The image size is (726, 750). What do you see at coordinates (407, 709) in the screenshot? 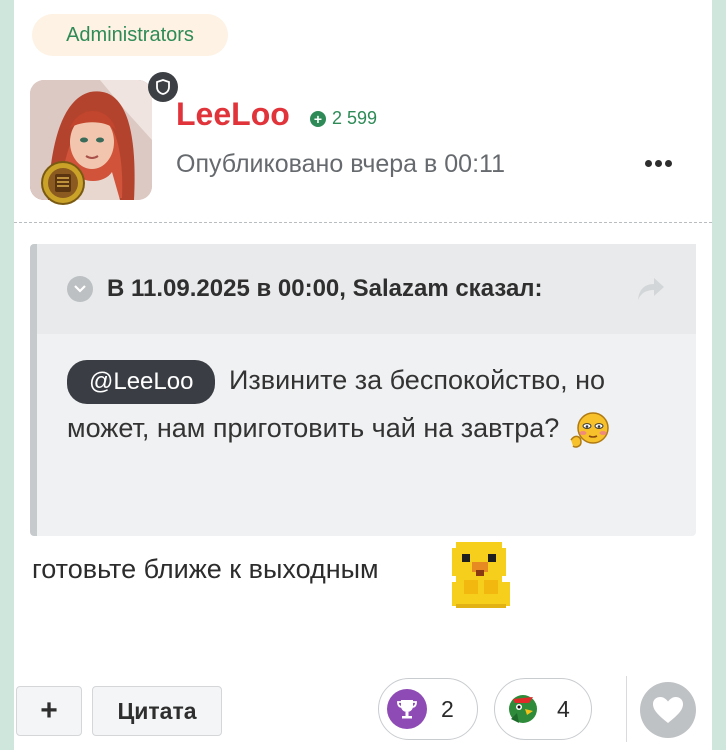
I see `trophy-icon` at bounding box center [407, 709].